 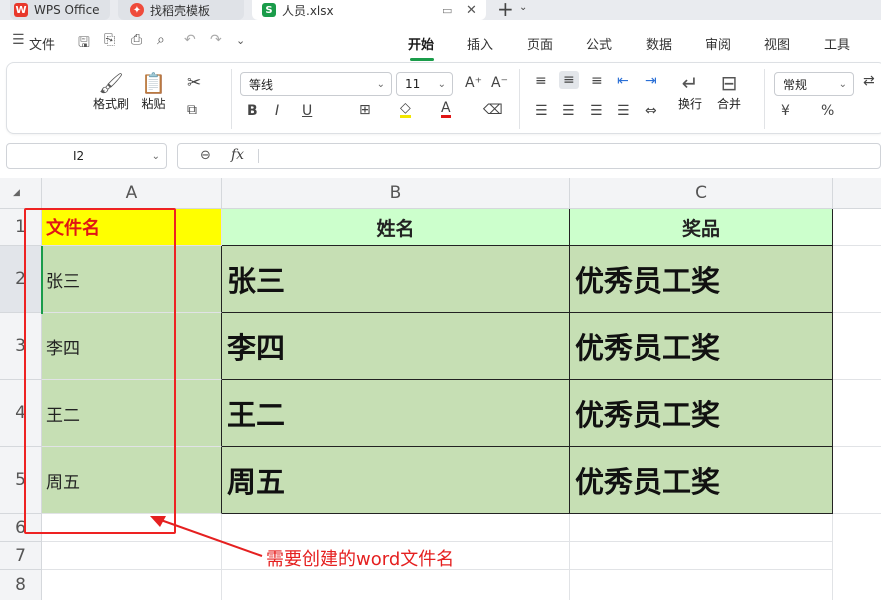 I want to click on tab-formulas: 公式, so click(x=599, y=43).